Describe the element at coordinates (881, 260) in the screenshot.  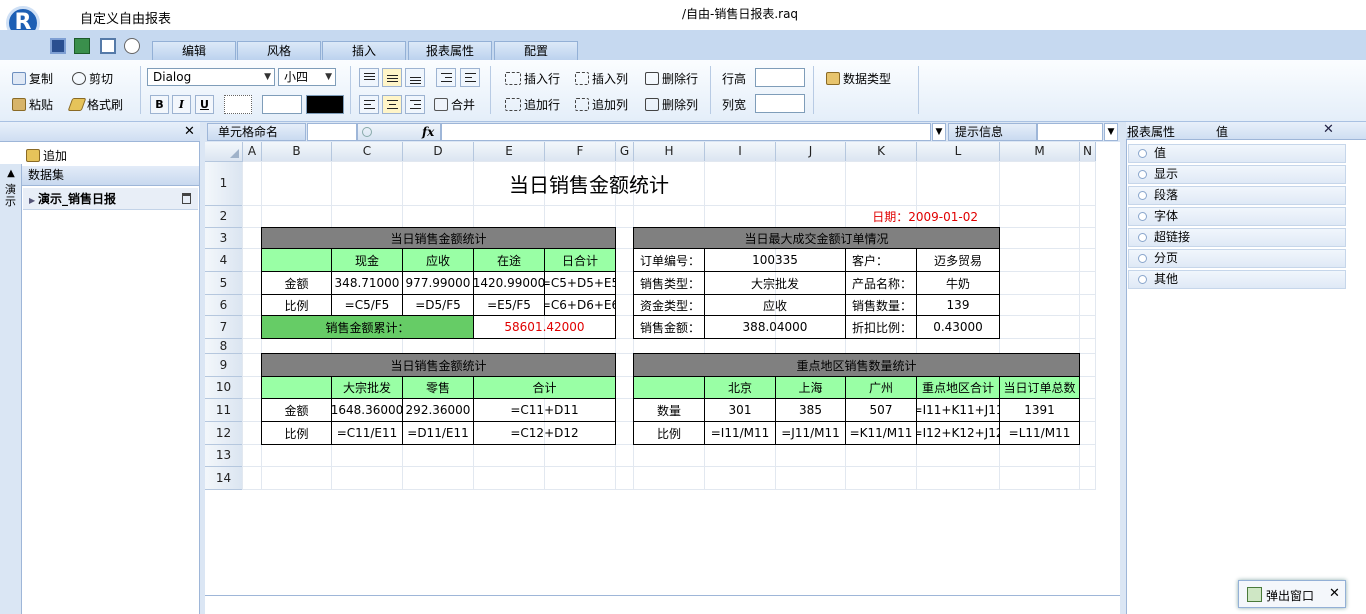
I see `t2-label: 客户：` at that location.